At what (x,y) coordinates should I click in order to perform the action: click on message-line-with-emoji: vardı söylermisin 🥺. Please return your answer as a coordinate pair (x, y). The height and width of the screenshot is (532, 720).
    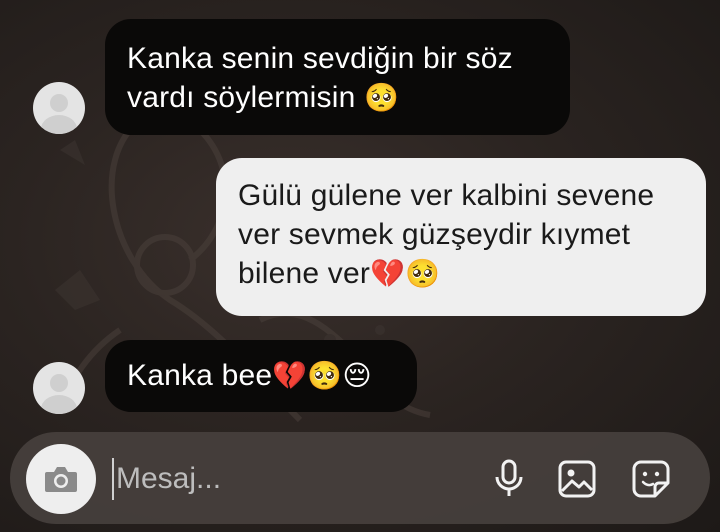
    Looking at the image, I should click on (337, 97).